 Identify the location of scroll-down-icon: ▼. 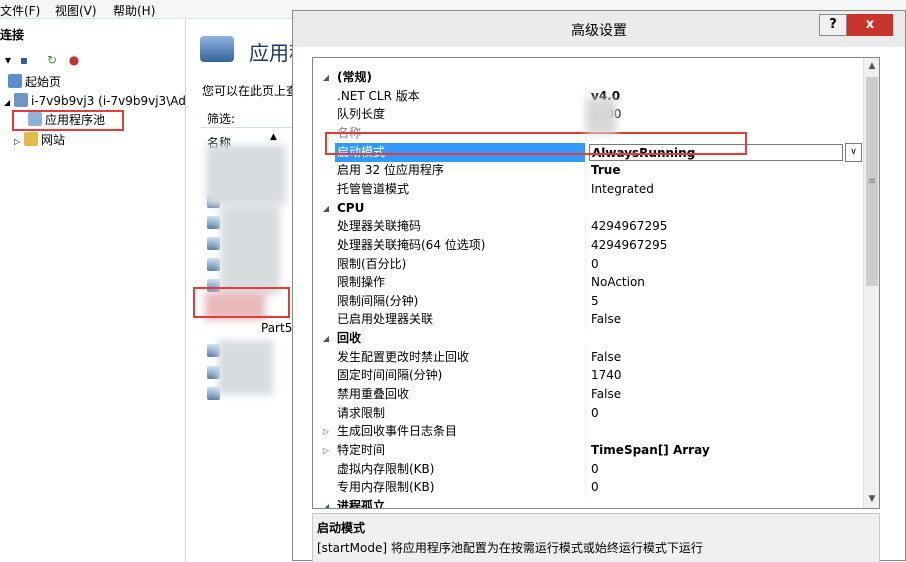
(871, 499).